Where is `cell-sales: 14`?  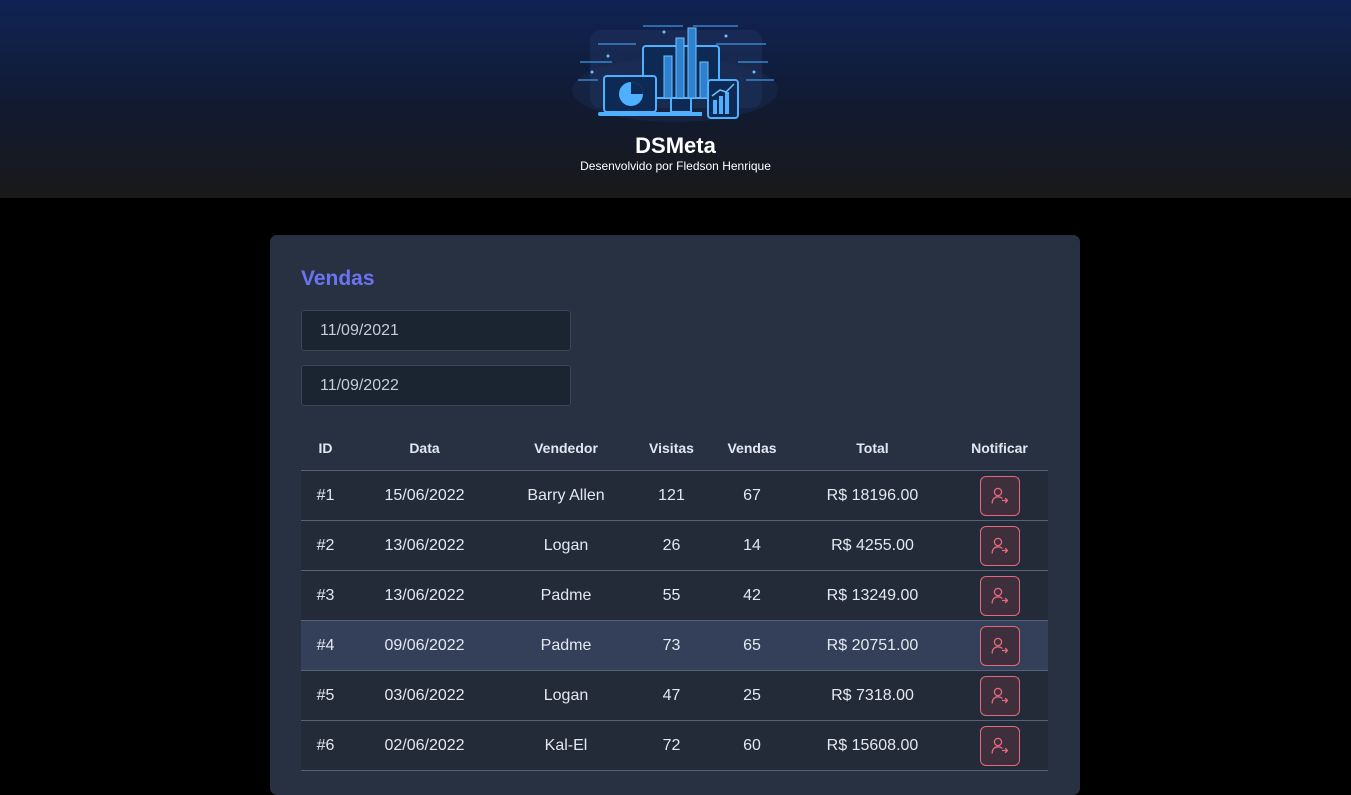 cell-sales: 14 is located at coordinates (752, 545).